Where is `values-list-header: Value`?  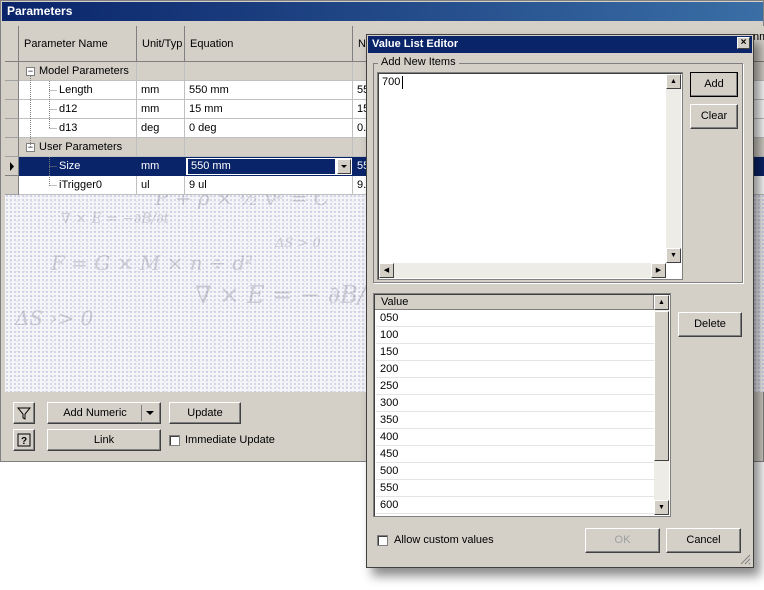 values-list-header: Value is located at coordinates (514, 302).